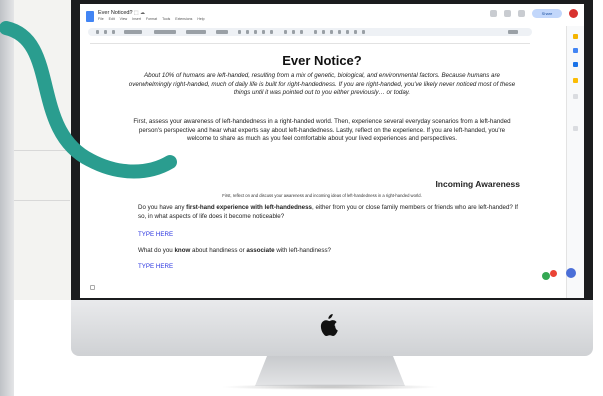  What do you see at coordinates (575, 162) in the screenshot?
I see `side-panel` at bounding box center [575, 162].